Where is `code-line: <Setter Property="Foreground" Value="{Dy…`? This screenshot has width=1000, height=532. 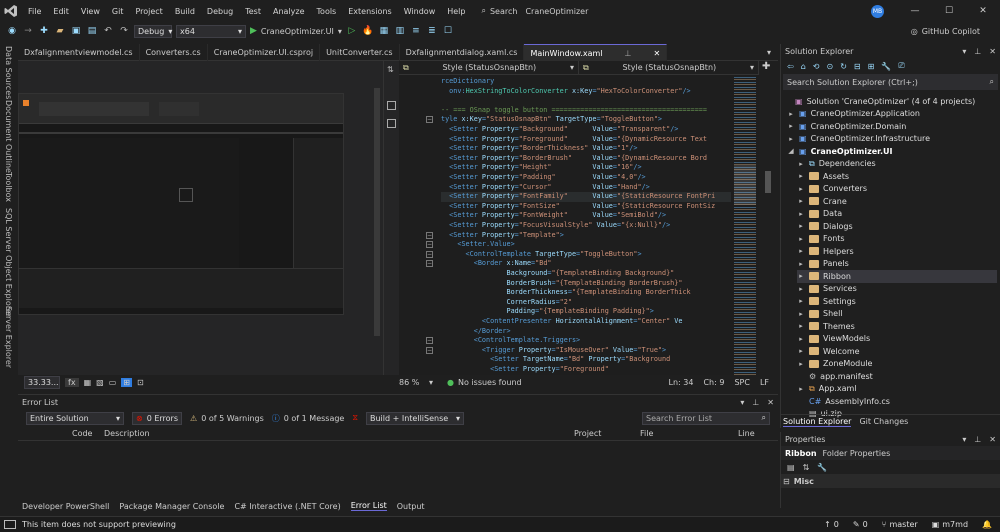 code-line: <Setter Property="Foreground" Value="{Dy… is located at coordinates (574, 140).